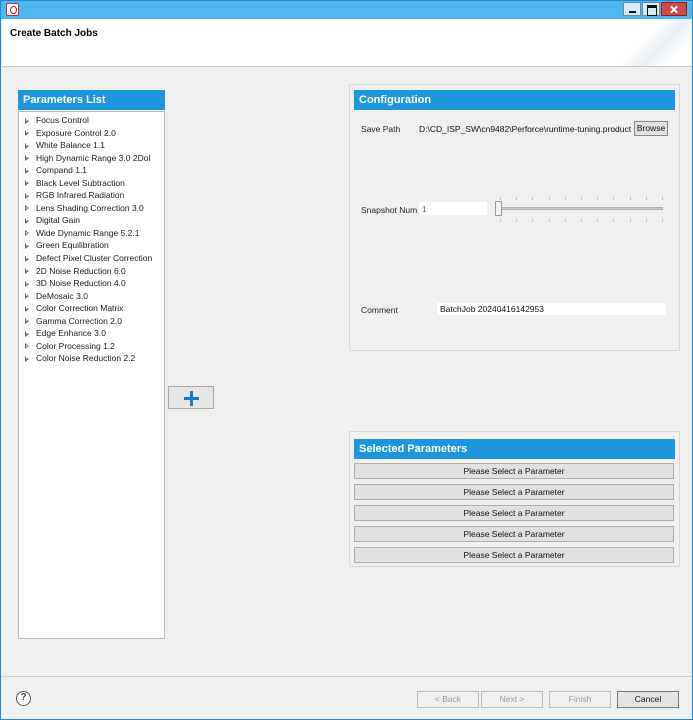 The image size is (693, 720). Describe the element at coordinates (88, 232) in the screenshot. I see `parameter-label: Wide Dynamic Range 5.2.1` at that location.